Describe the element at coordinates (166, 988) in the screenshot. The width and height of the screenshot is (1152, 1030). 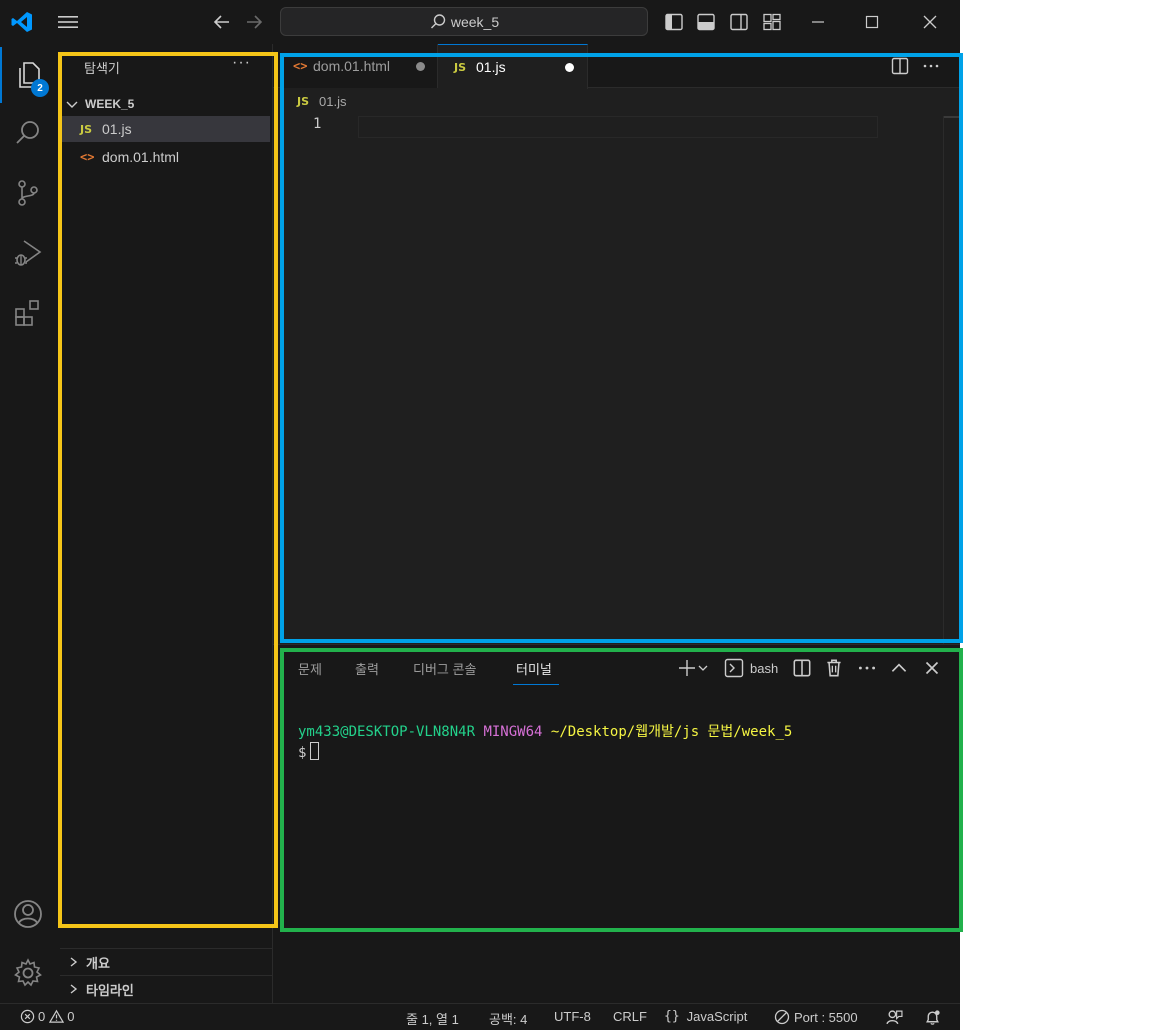
I see `timeline-section: 타임라인` at that location.